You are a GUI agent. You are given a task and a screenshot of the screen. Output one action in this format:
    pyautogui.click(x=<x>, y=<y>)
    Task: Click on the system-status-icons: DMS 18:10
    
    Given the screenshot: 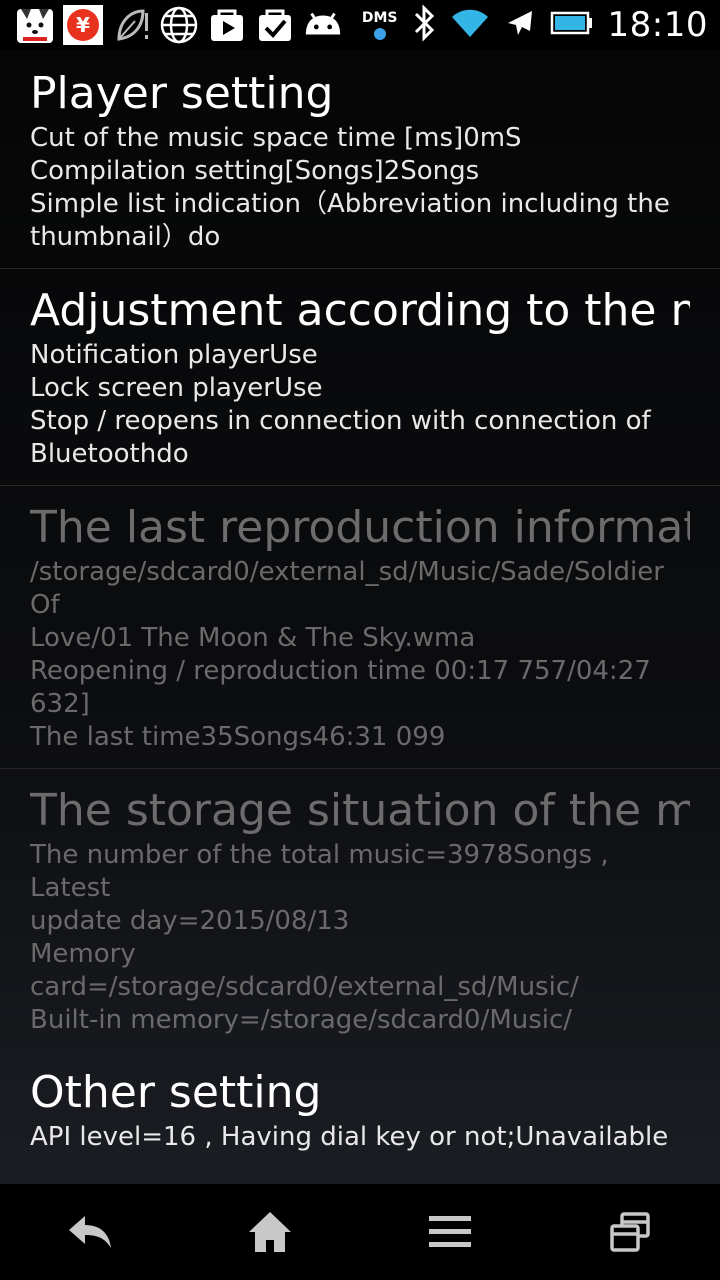 What is the action you would take?
    pyautogui.click(x=541, y=25)
    